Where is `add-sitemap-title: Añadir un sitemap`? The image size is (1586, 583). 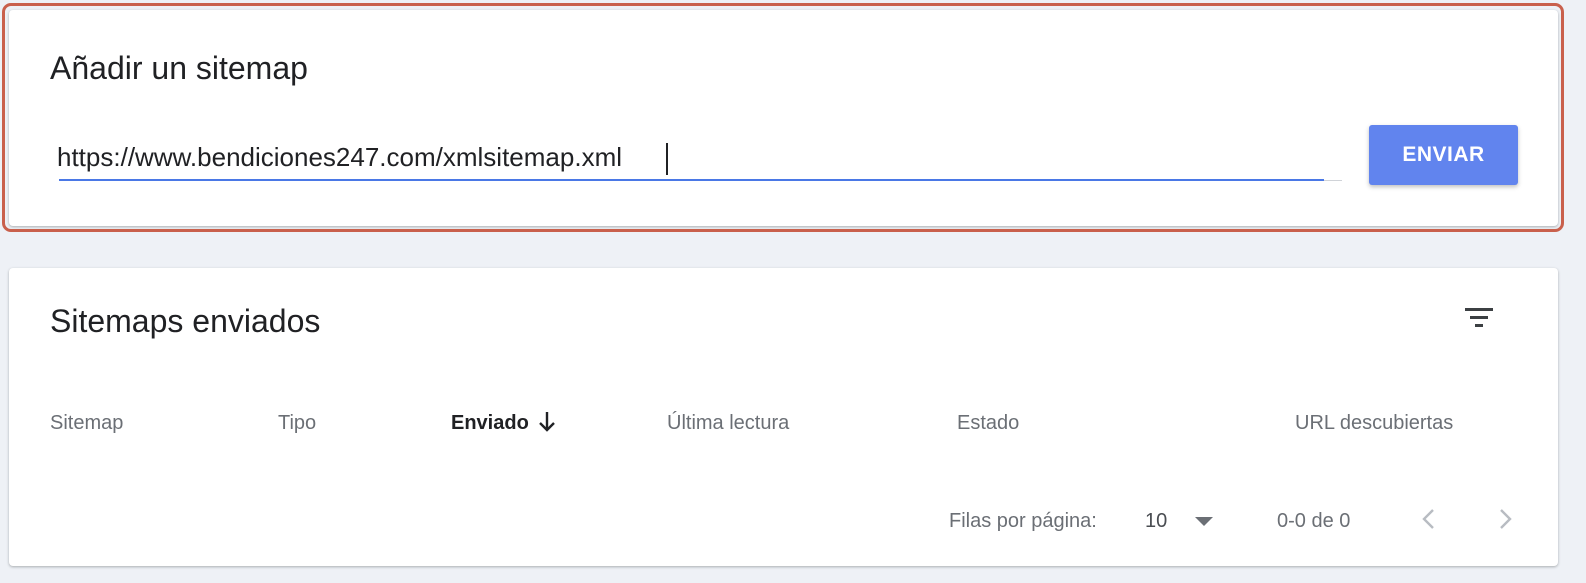
add-sitemap-title: Añadir un sitemap is located at coordinates (179, 68).